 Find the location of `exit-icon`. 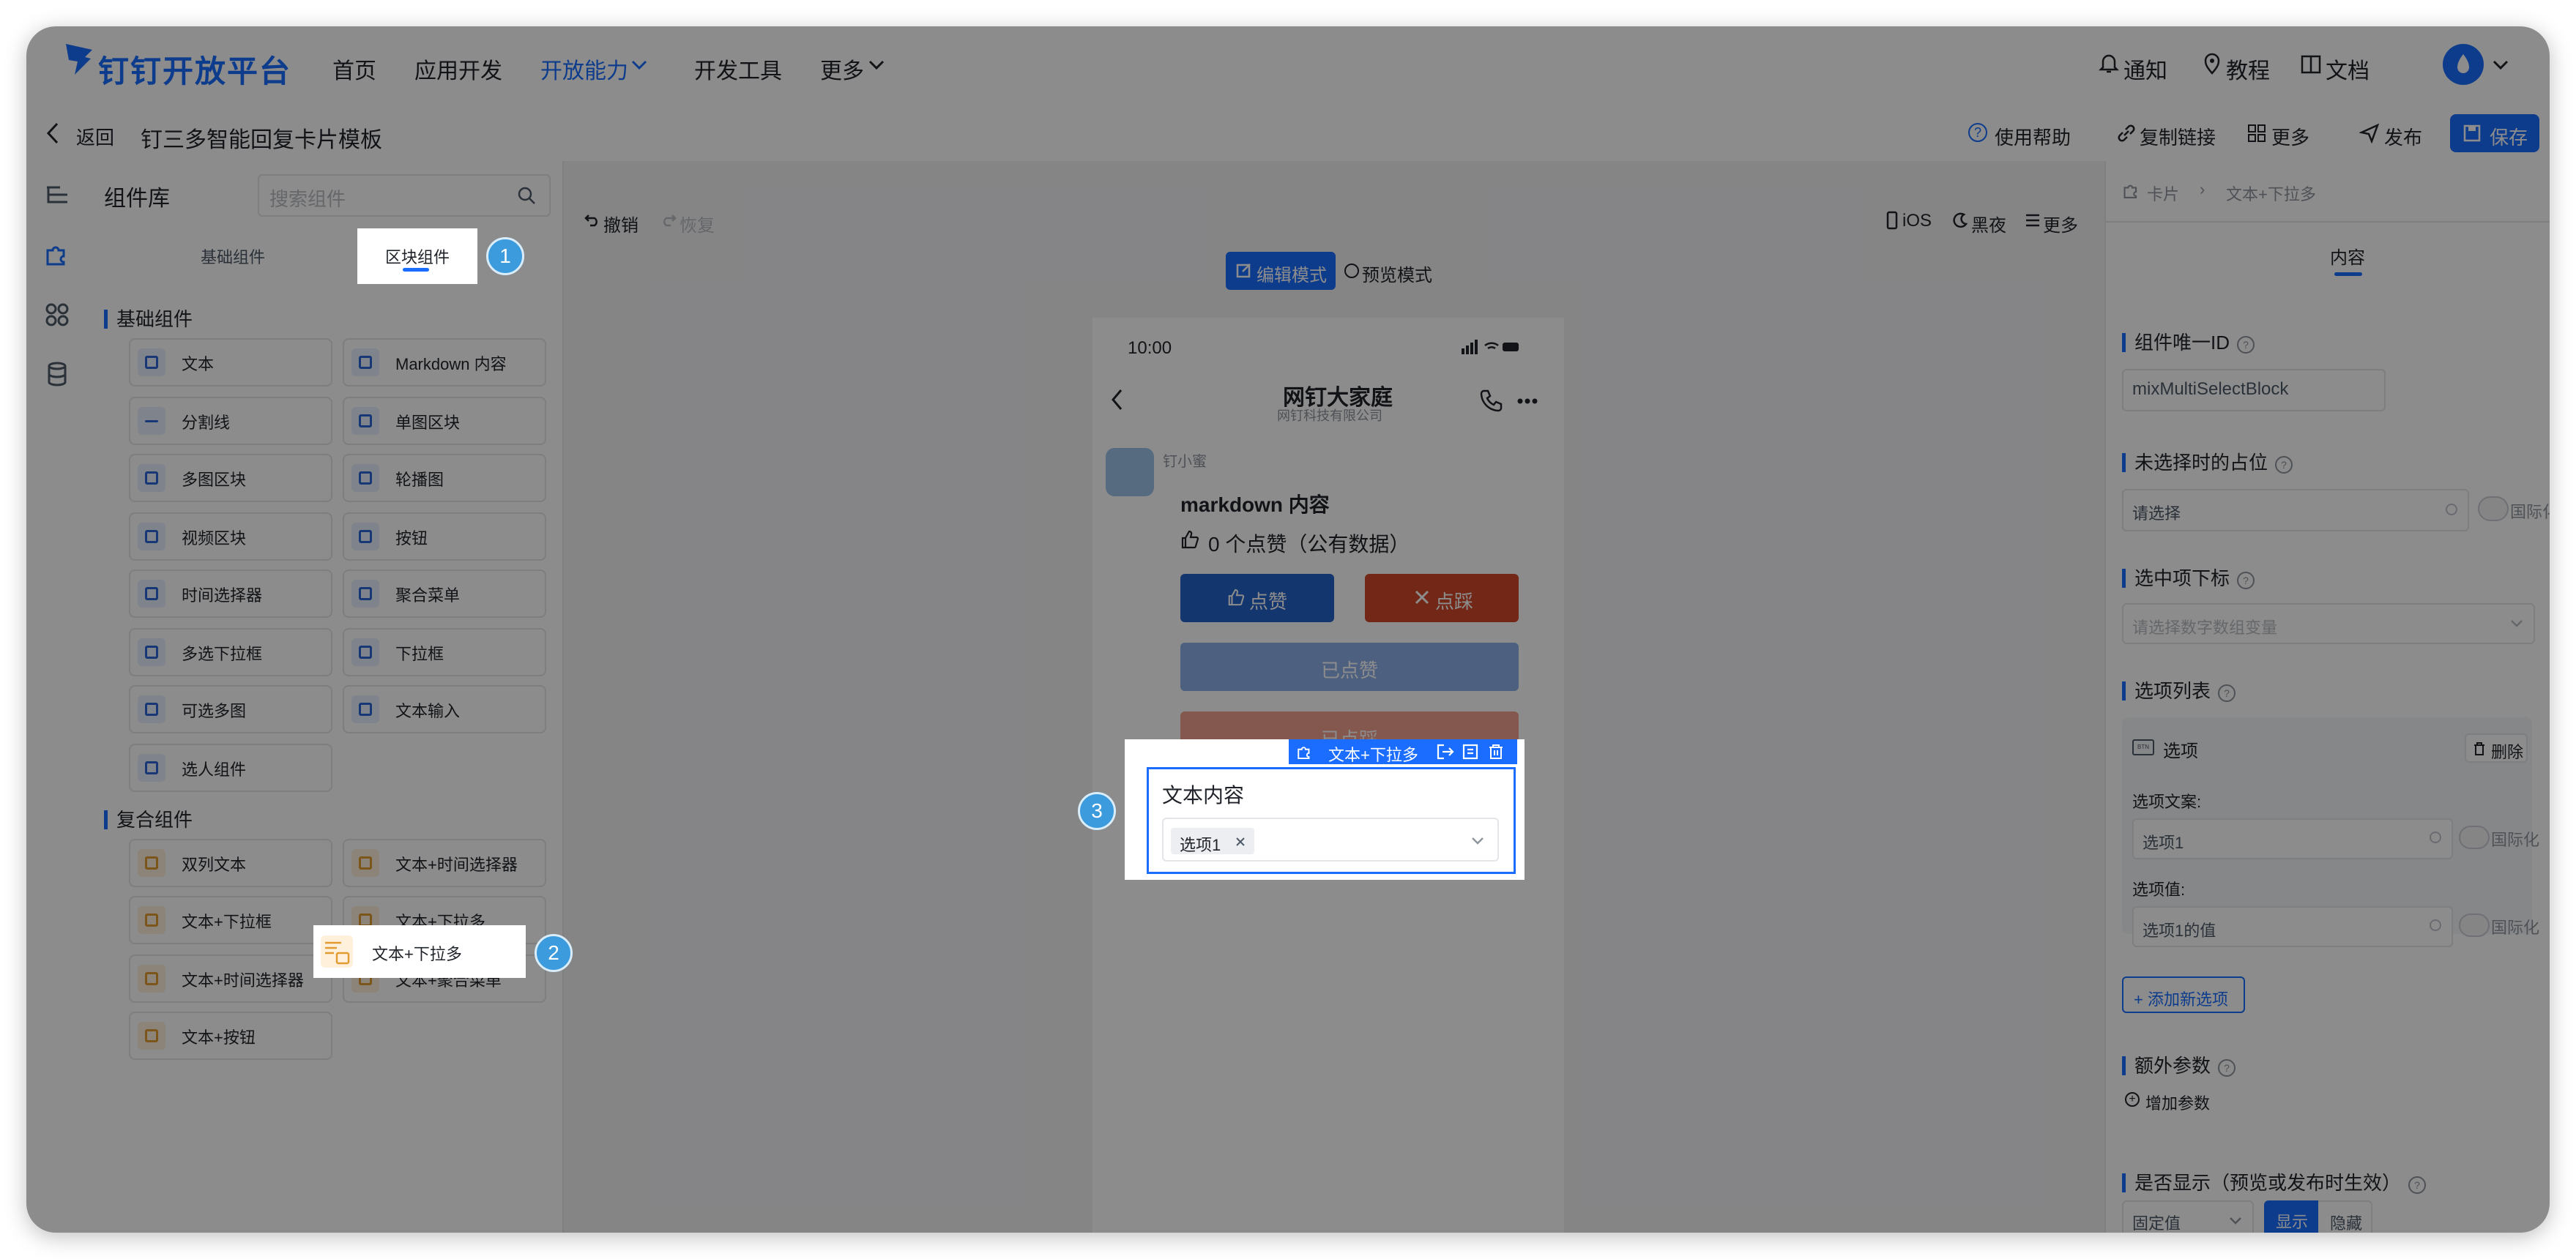

exit-icon is located at coordinates (1445, 752).